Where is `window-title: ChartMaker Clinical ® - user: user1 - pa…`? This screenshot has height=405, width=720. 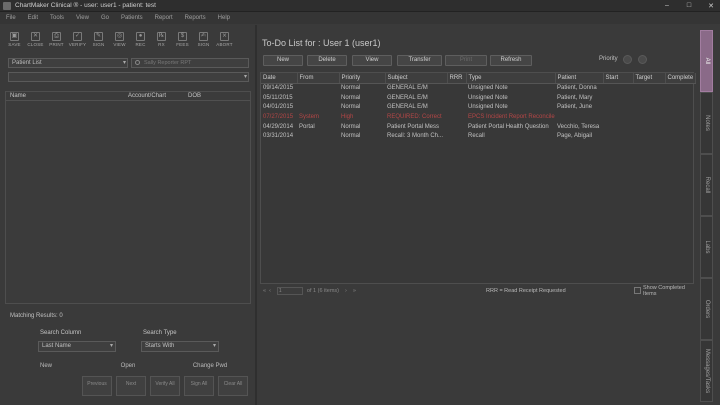 window-title: ChartMaker Clinical ® - user: user1 - pa… is located at coordinates (85, 5).